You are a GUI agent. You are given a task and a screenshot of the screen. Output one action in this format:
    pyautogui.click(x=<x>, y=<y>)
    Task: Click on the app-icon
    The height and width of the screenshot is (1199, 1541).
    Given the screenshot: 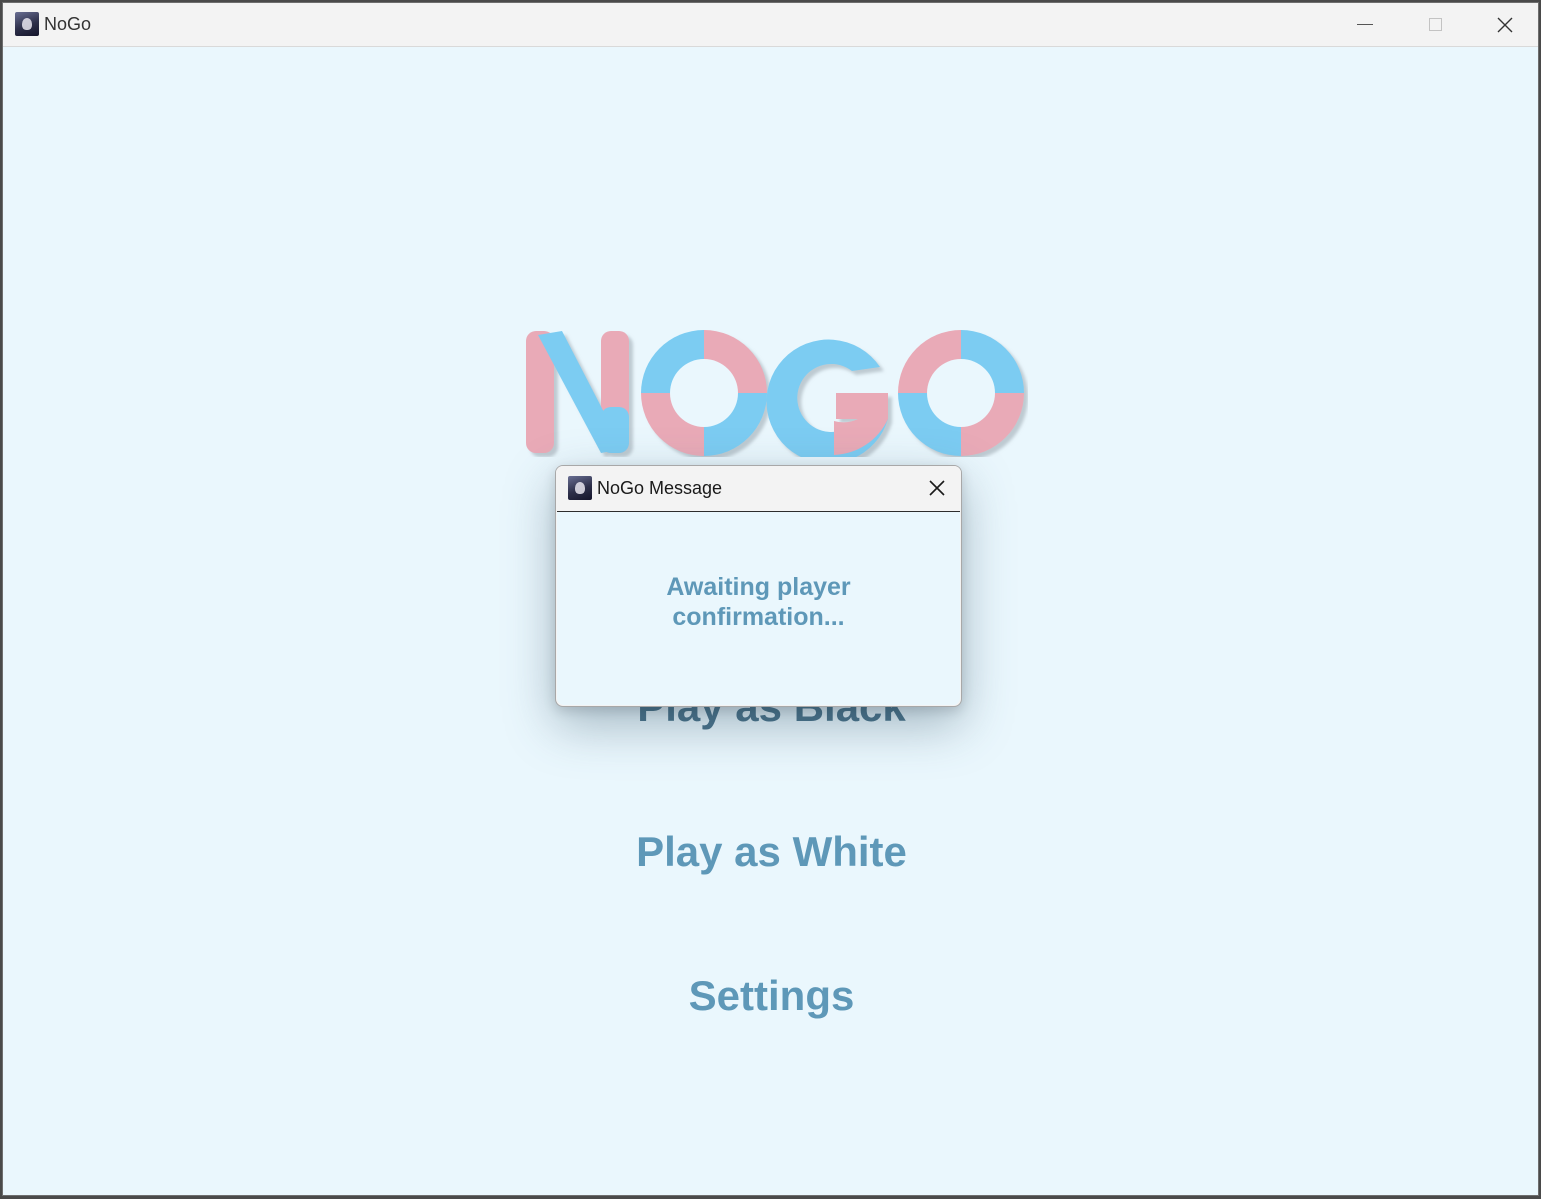 What is the action you would take?
    pyautogui.click(x=27, y=24)
    